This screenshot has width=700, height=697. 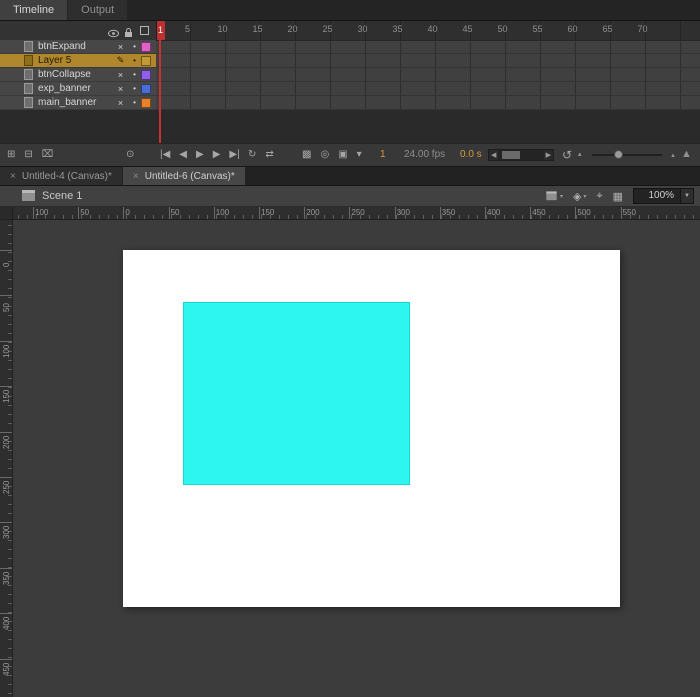 What do you see at coordinates (607, 29) in the screenshot?
I see `frame-number: 65` at bounding box center [607, 29].